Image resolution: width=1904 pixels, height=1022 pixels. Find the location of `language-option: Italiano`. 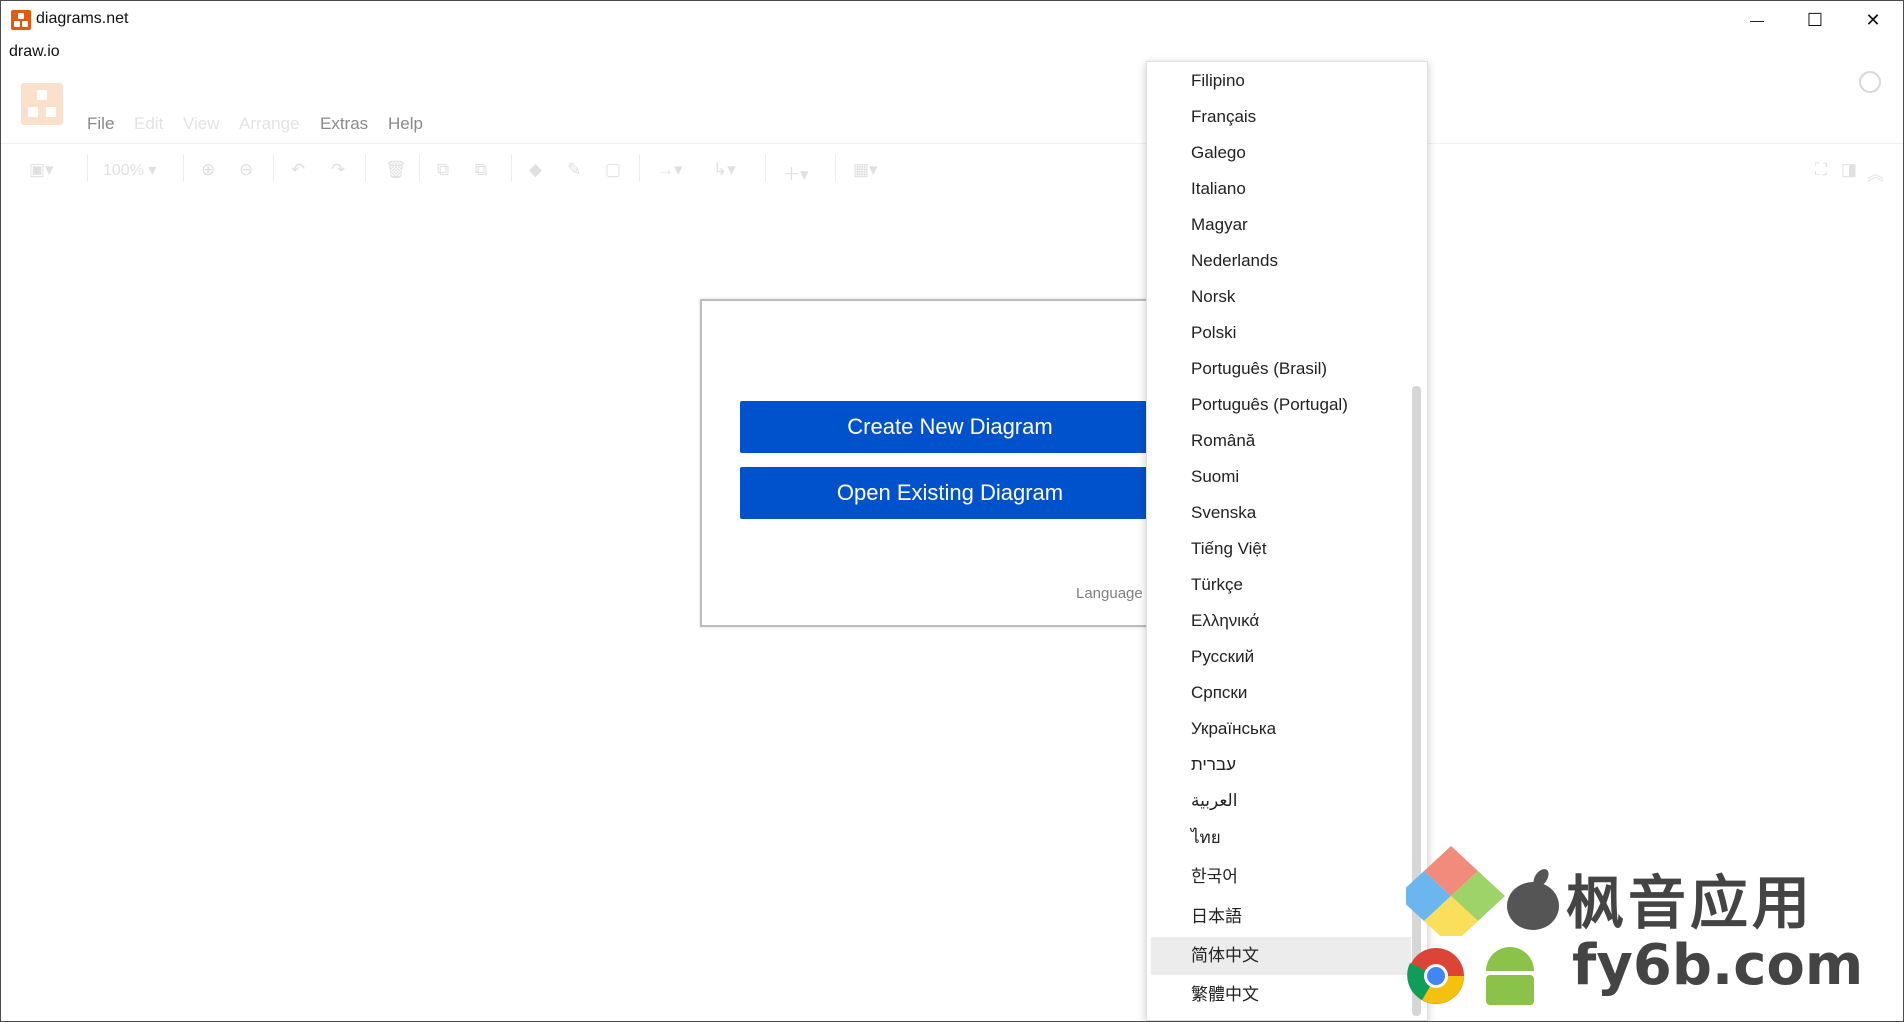

language-option: Italiano is located at coordinates (1281, 189).